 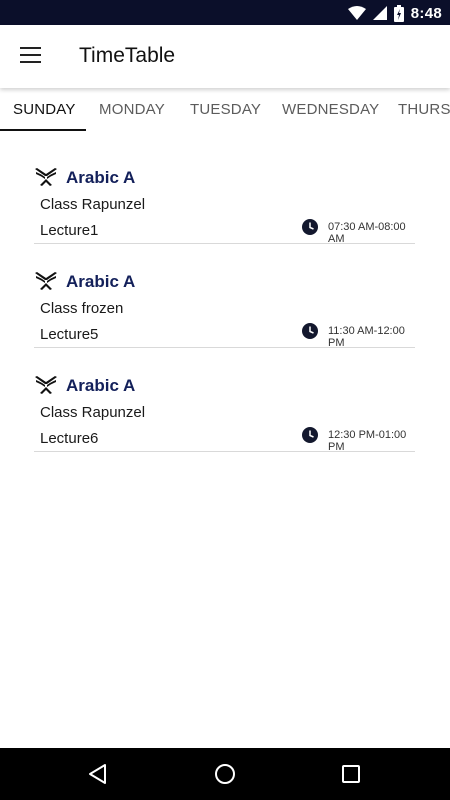 I want to click on tab-indicator, so click(x=43, y=130).